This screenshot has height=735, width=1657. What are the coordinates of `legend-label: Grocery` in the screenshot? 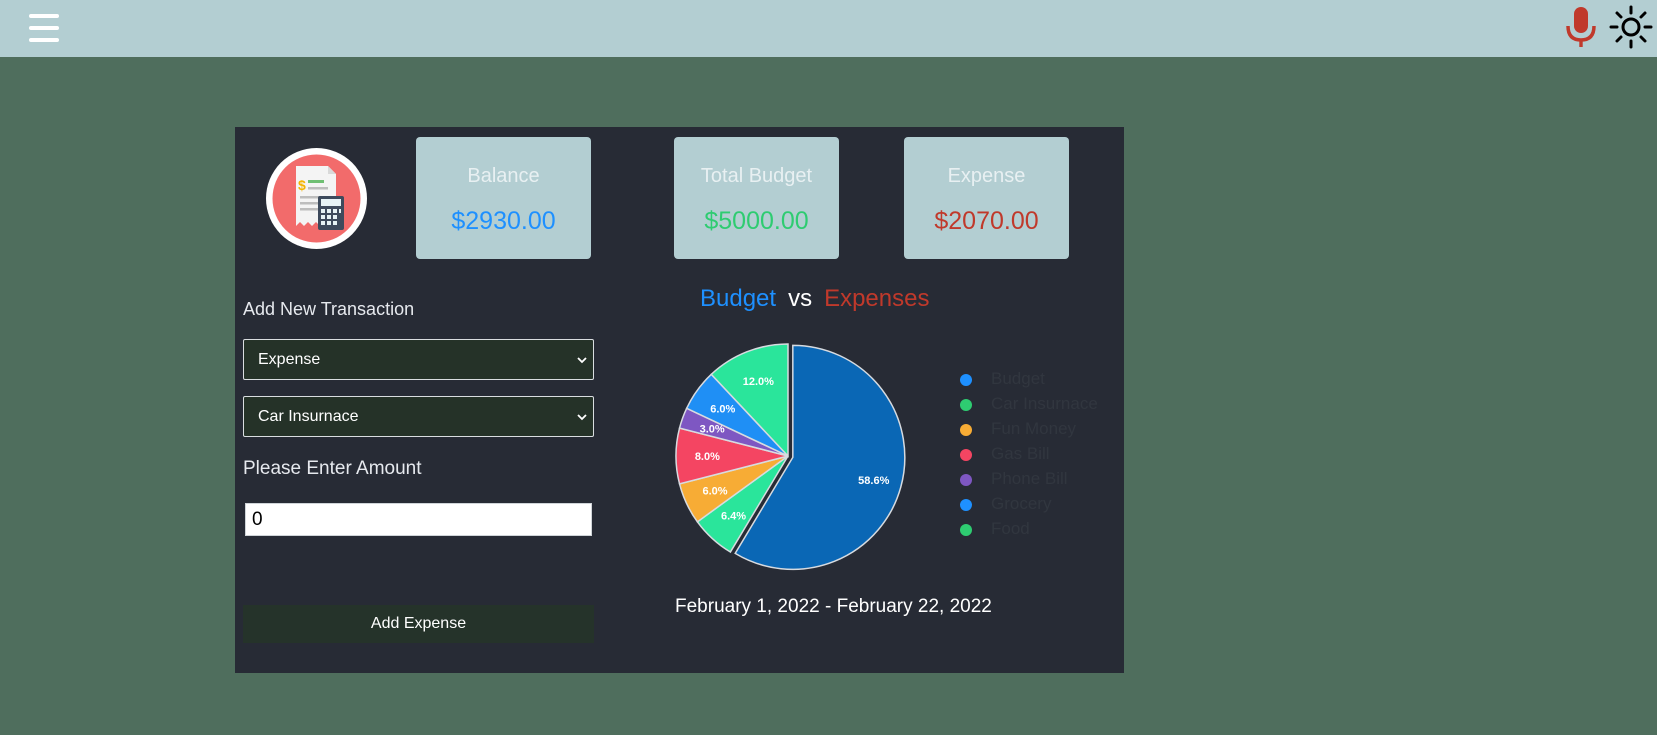 It's located at (1021, 503).